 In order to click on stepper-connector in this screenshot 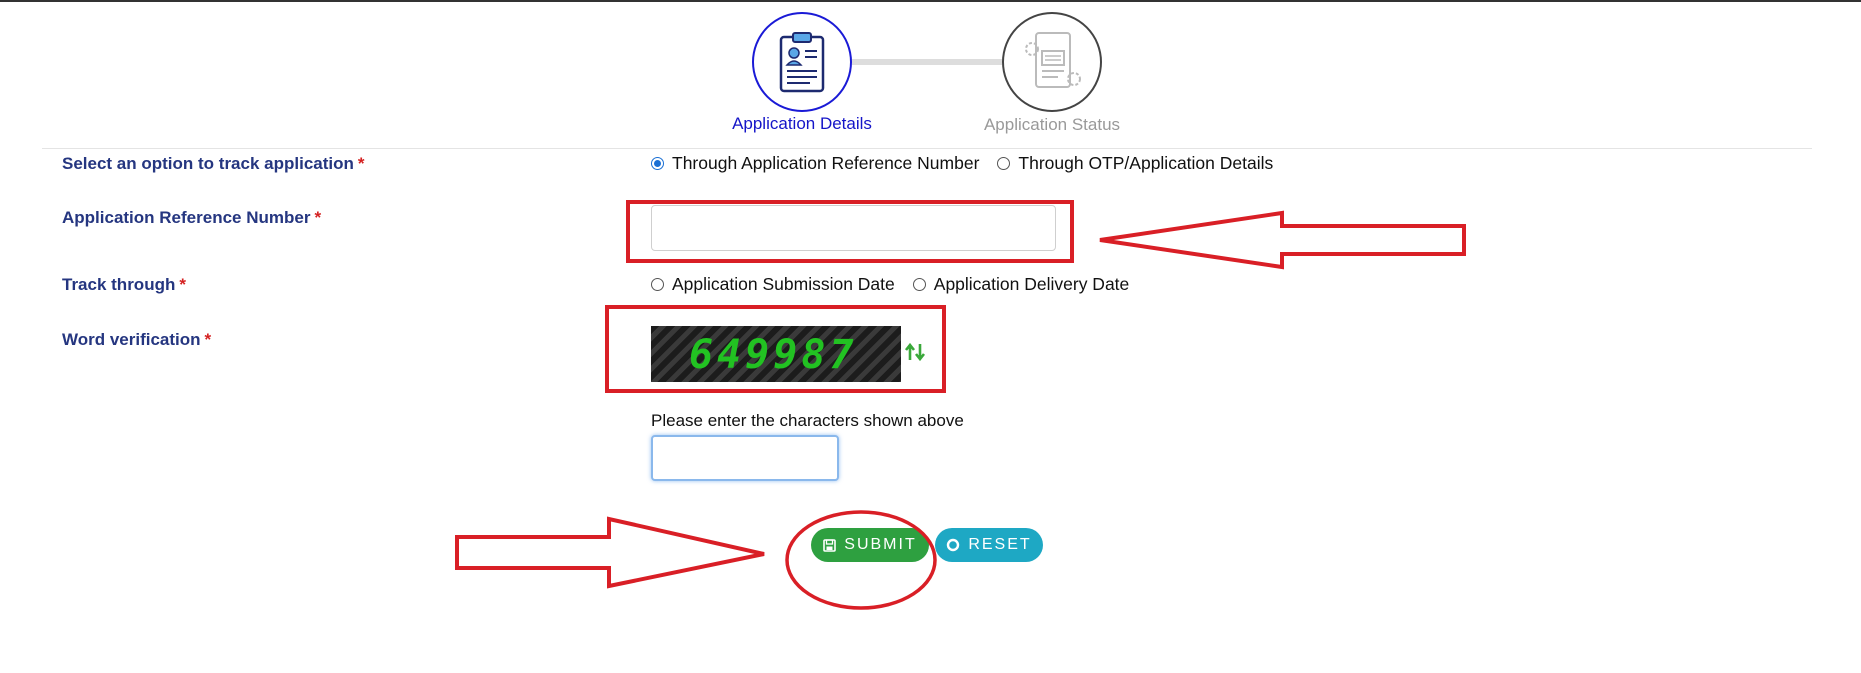, I will do `click(927, 62)`.